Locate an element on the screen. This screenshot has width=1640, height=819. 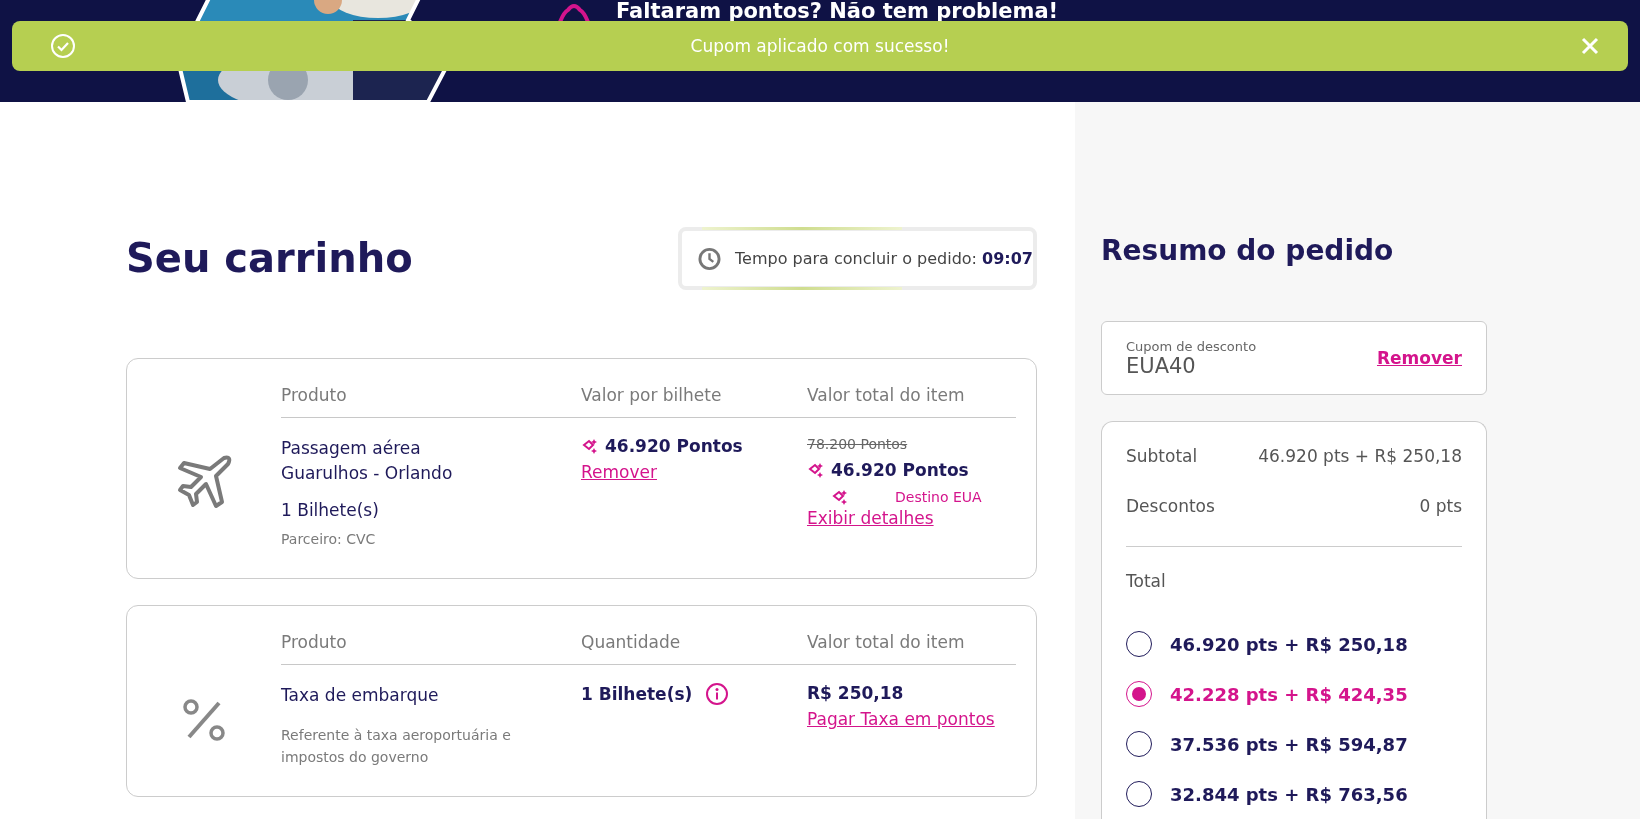
promo-tag: Destino EUA is located at coordinates (938, 497).